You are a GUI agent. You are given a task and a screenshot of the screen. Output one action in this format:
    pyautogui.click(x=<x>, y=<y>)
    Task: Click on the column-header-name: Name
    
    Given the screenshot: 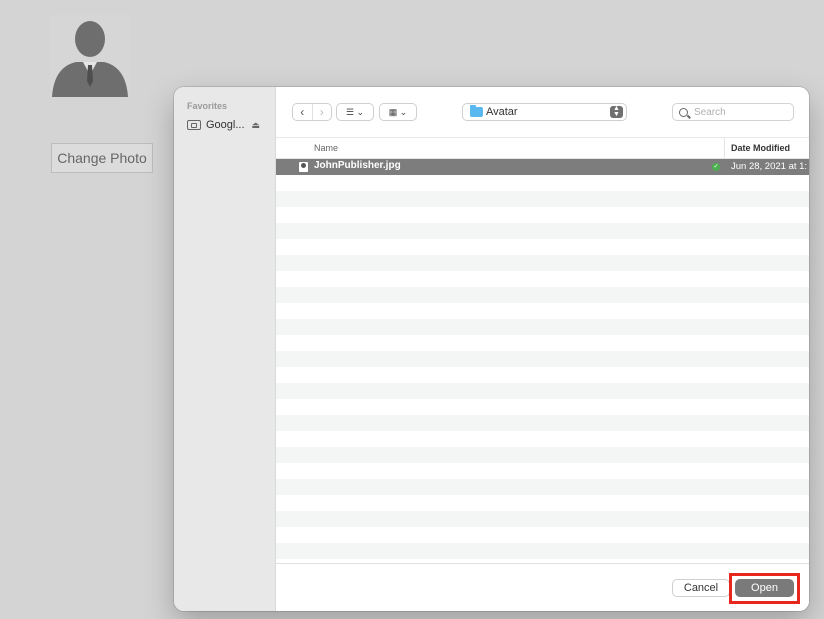 What is the action you would take?
    pyautogui.click(x=326, y=148)
    